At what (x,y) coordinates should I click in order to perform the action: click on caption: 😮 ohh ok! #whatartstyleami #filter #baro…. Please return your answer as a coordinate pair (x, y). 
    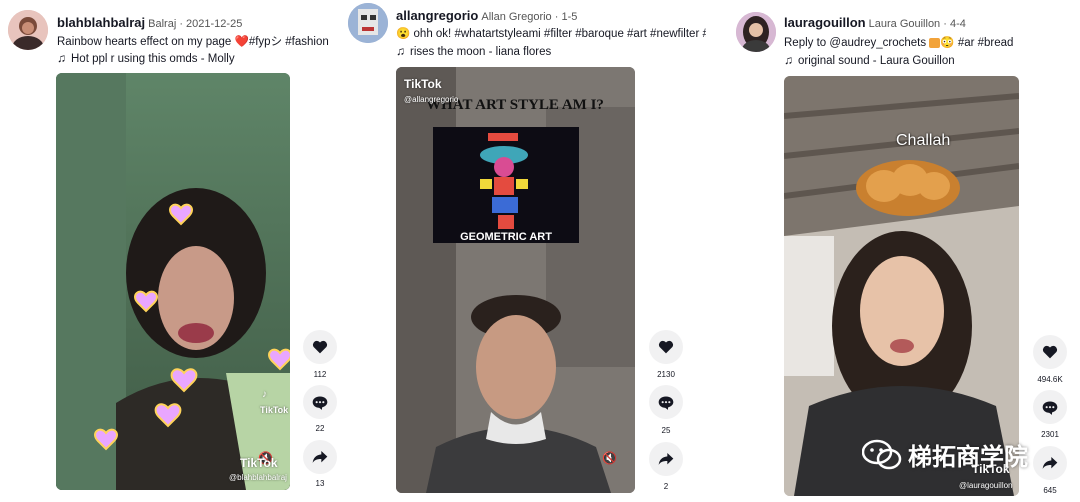
    Looking at the image, I should click on (551, 33).